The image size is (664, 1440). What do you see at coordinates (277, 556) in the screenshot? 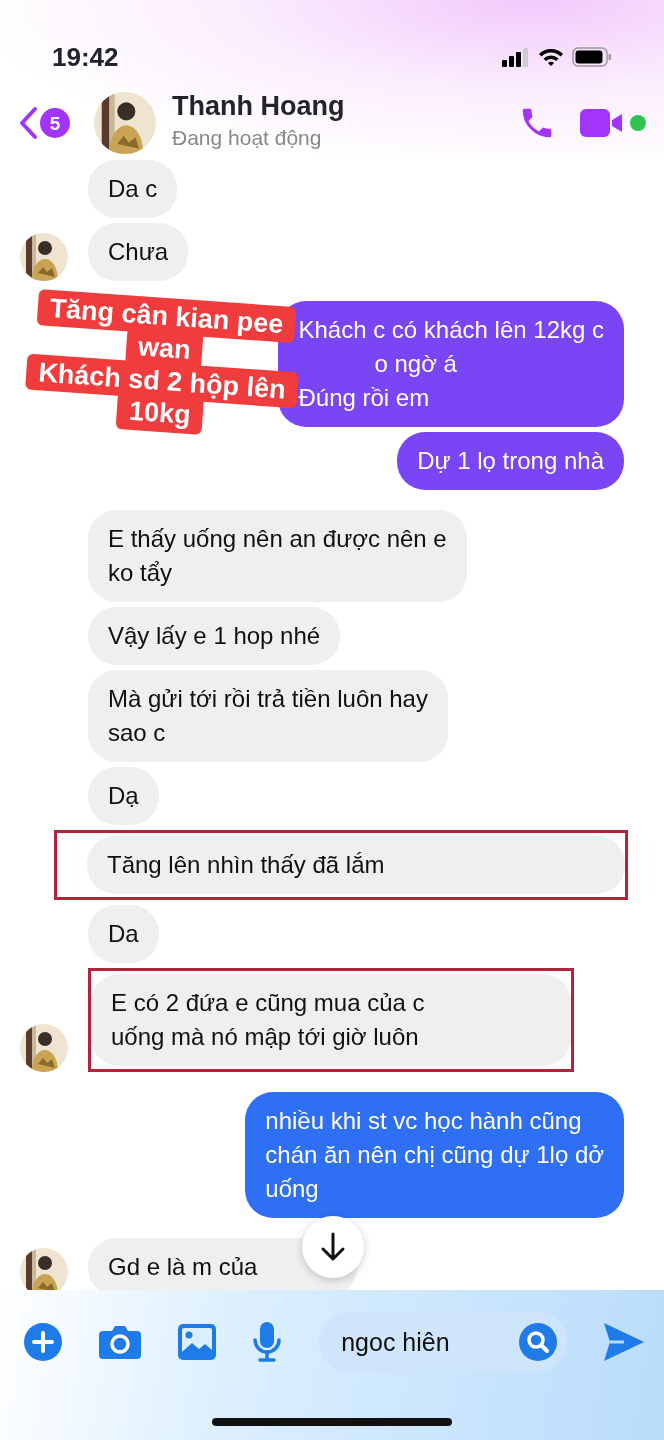
I see `received-message: E thấy uống nên an được nên e ko tẩy` at bounding box center [277, 556].